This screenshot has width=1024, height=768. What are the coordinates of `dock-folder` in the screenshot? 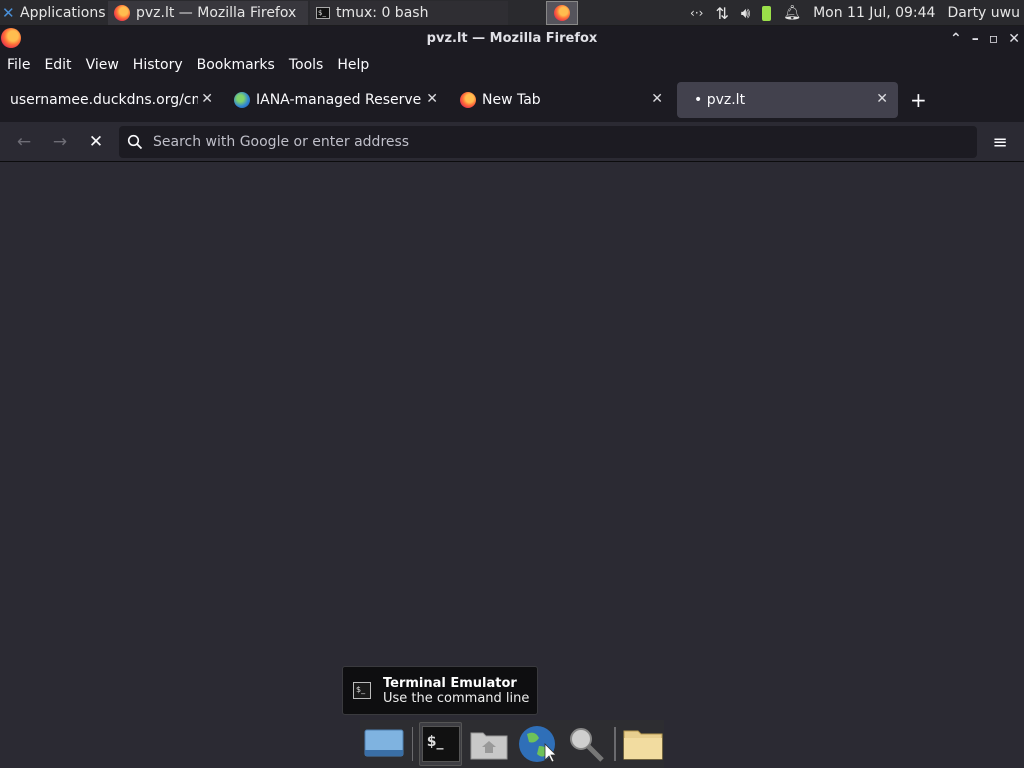 It's located at (643, 744).